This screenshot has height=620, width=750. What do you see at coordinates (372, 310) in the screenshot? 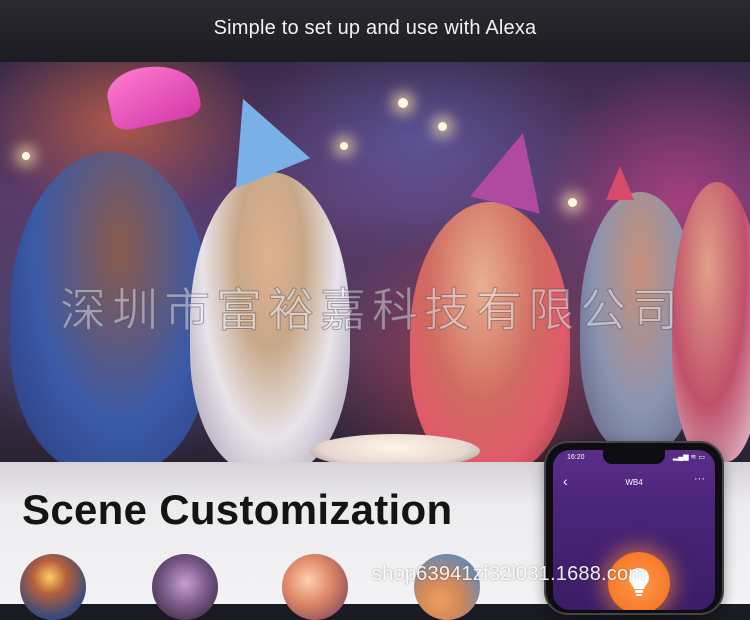
I see `watermark-company: 深圳市富裕嘉科技有限公司` at bounding box center [372, 310].